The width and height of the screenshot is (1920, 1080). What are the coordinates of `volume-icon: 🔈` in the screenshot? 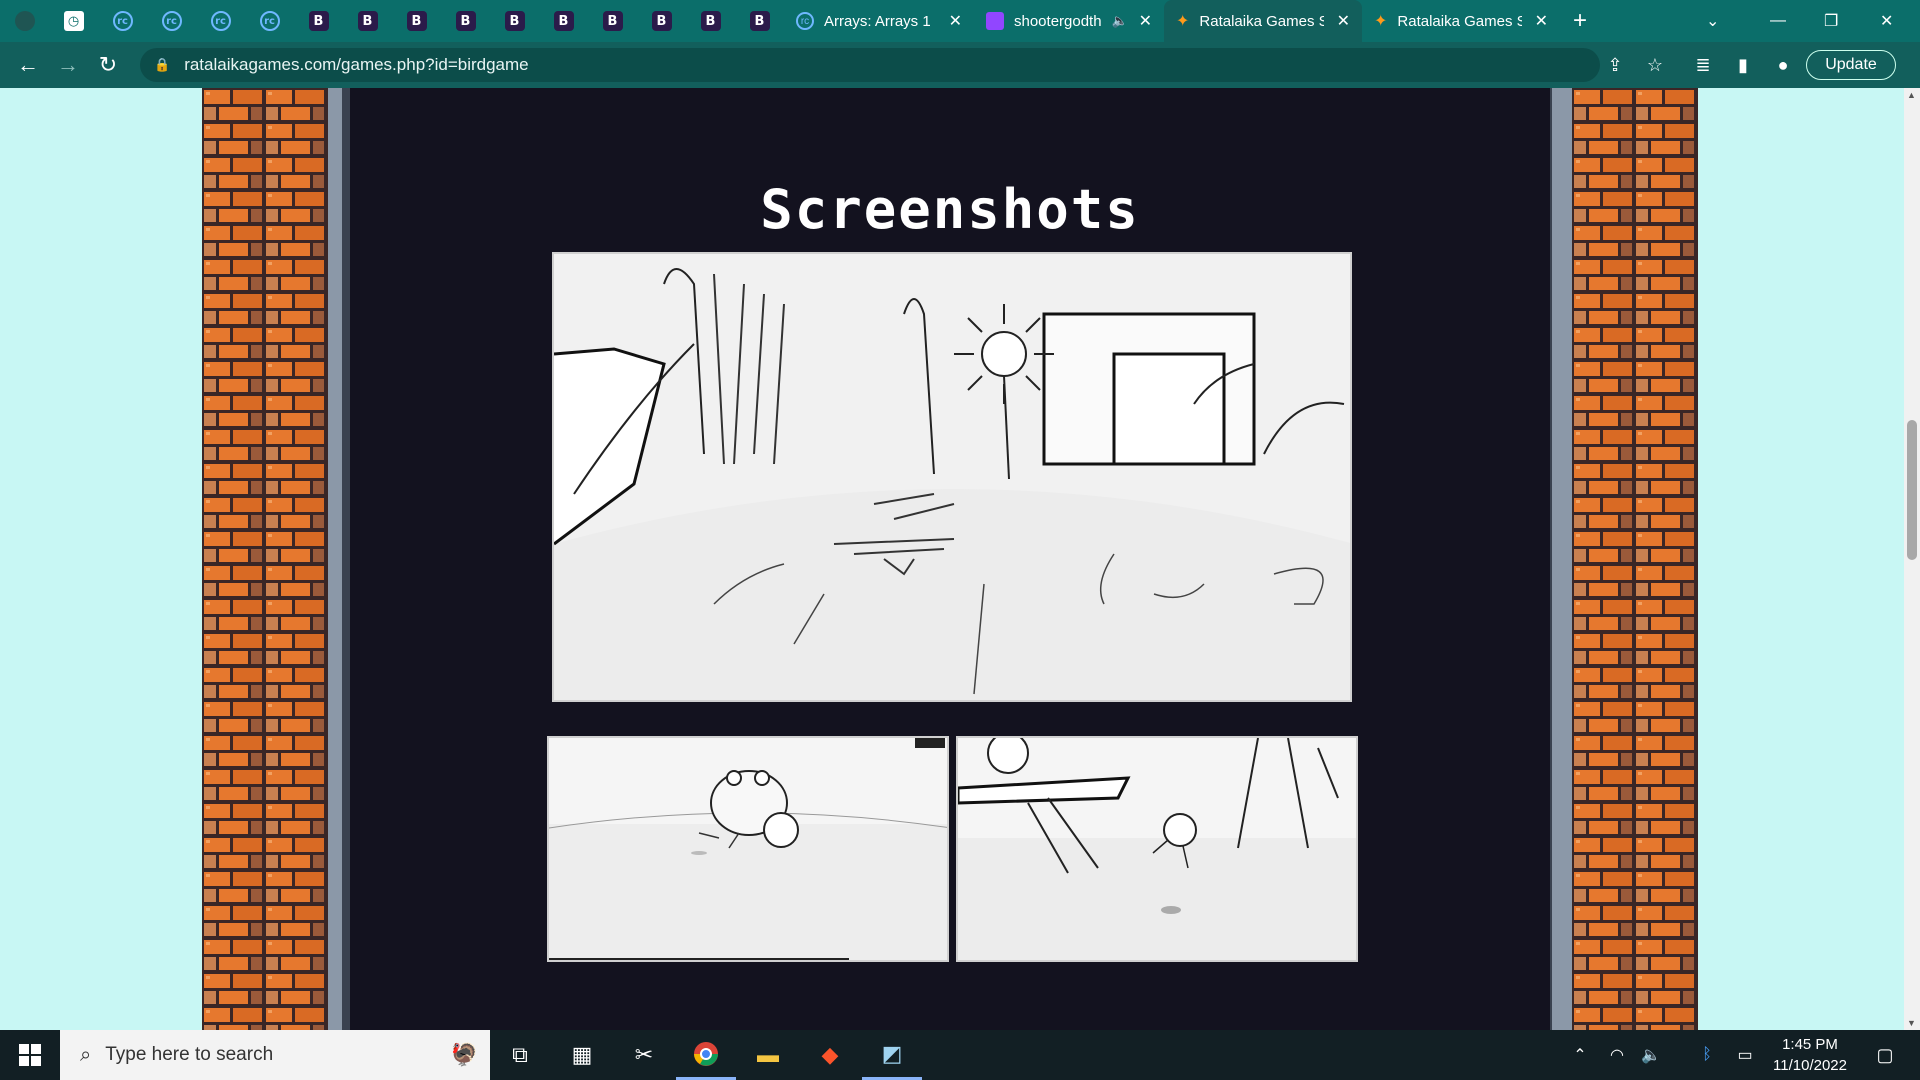 It's located at (1651, 1055).